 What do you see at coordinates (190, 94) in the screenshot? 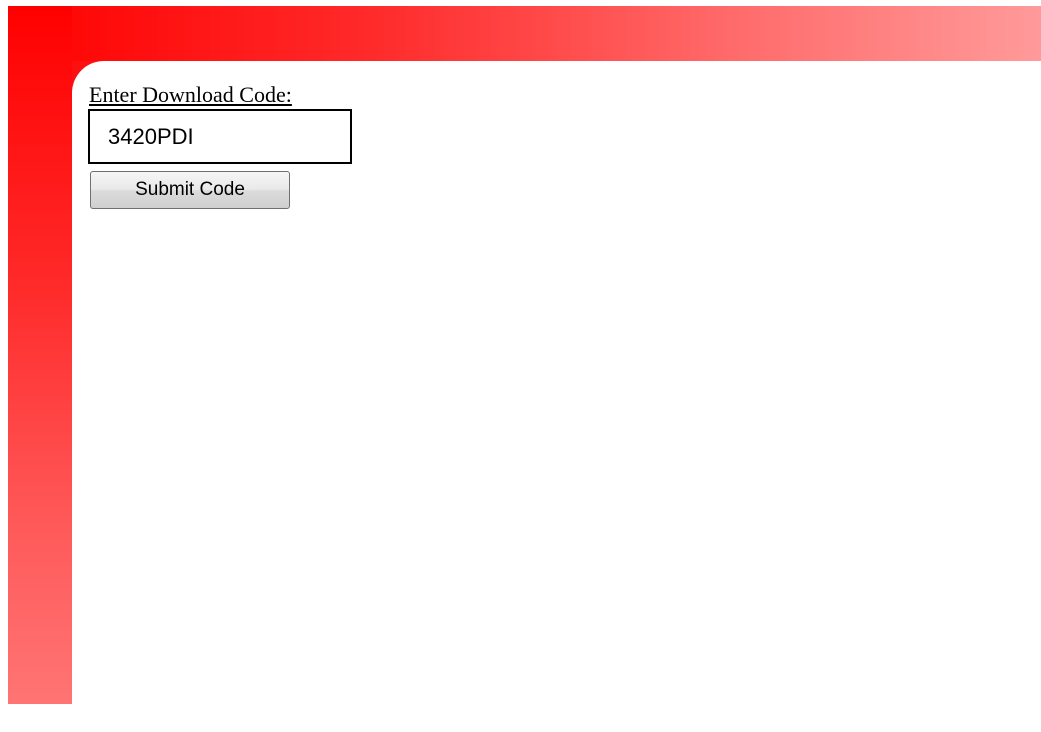
I see `download-code-label: Enter Download Code:` at bounding box center [190, 94].